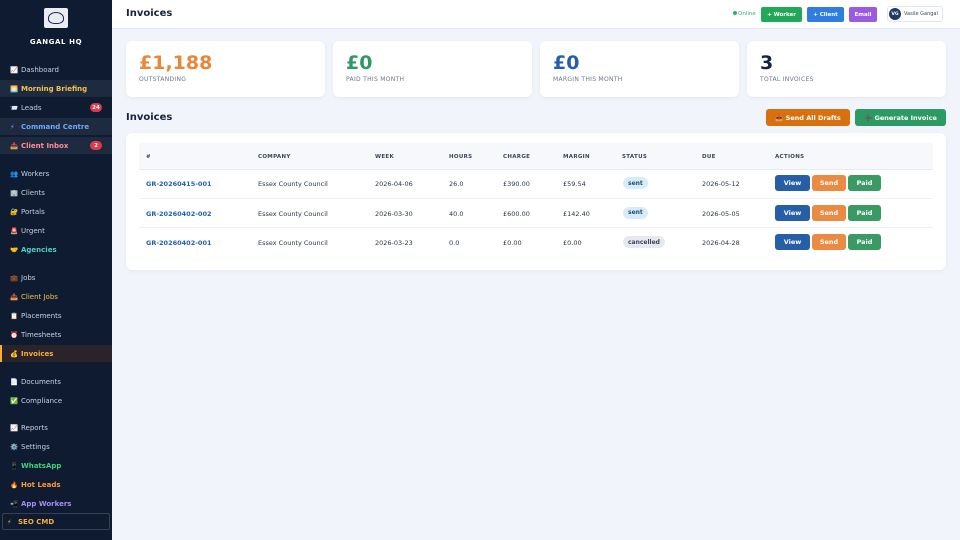 The width and height of the screenshot is (960, 540). Describe the element at coordinates (747, 14) in the screenshot. I see `online-status-label: Online` at that location.